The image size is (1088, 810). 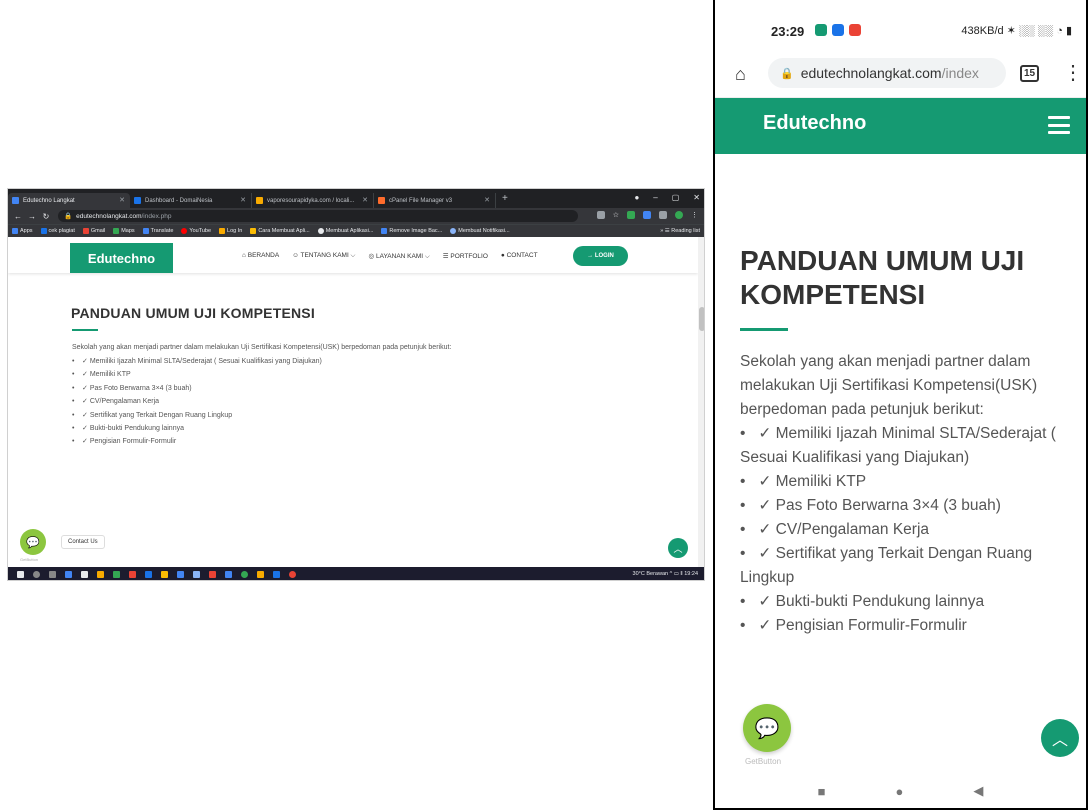 What do you see at coordinates (1029, 73) in the screenshot?
I see `tab-switcher-button: 15` at bounding box center [1029, 73].